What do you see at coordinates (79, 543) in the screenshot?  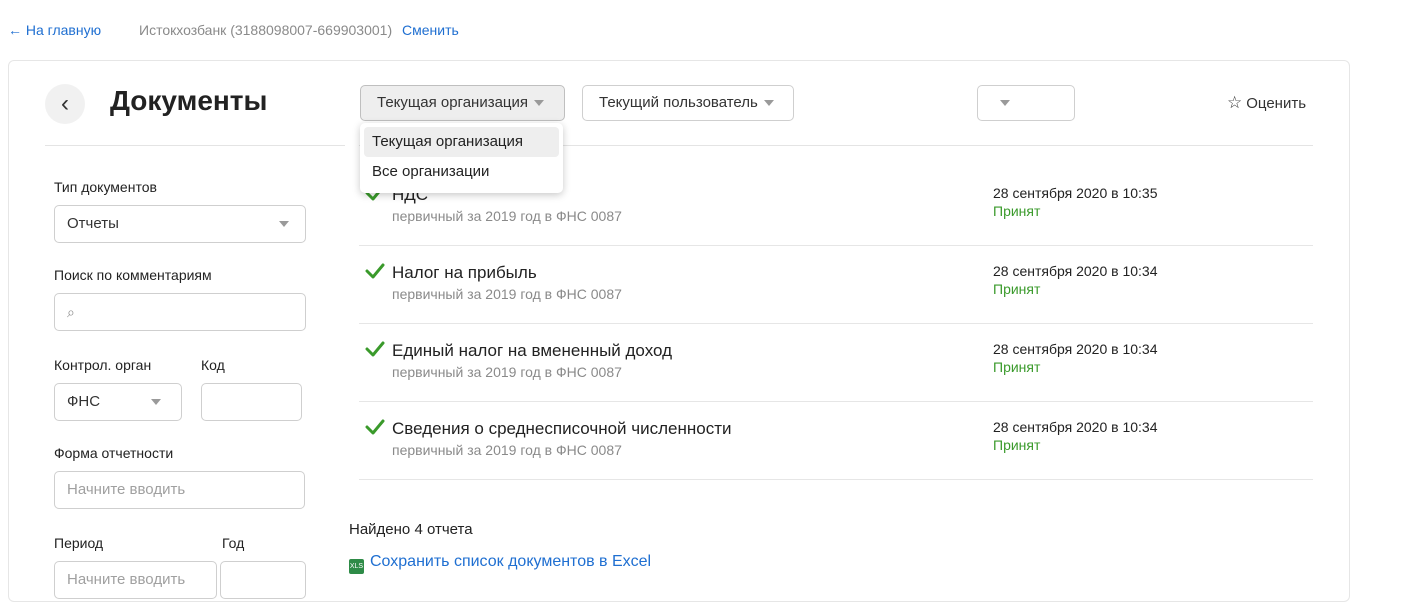 I see `period-label: Период` at bounding box center [79, 543].